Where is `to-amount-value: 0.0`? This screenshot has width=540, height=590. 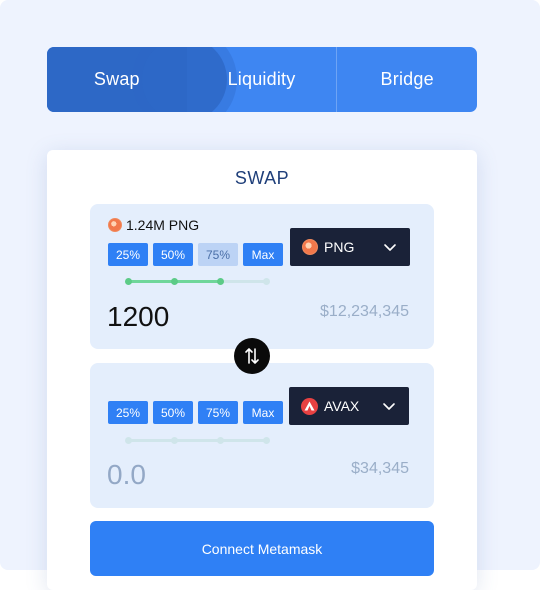 to-amount-value: 0.0 is located at coordinates (126, 475).